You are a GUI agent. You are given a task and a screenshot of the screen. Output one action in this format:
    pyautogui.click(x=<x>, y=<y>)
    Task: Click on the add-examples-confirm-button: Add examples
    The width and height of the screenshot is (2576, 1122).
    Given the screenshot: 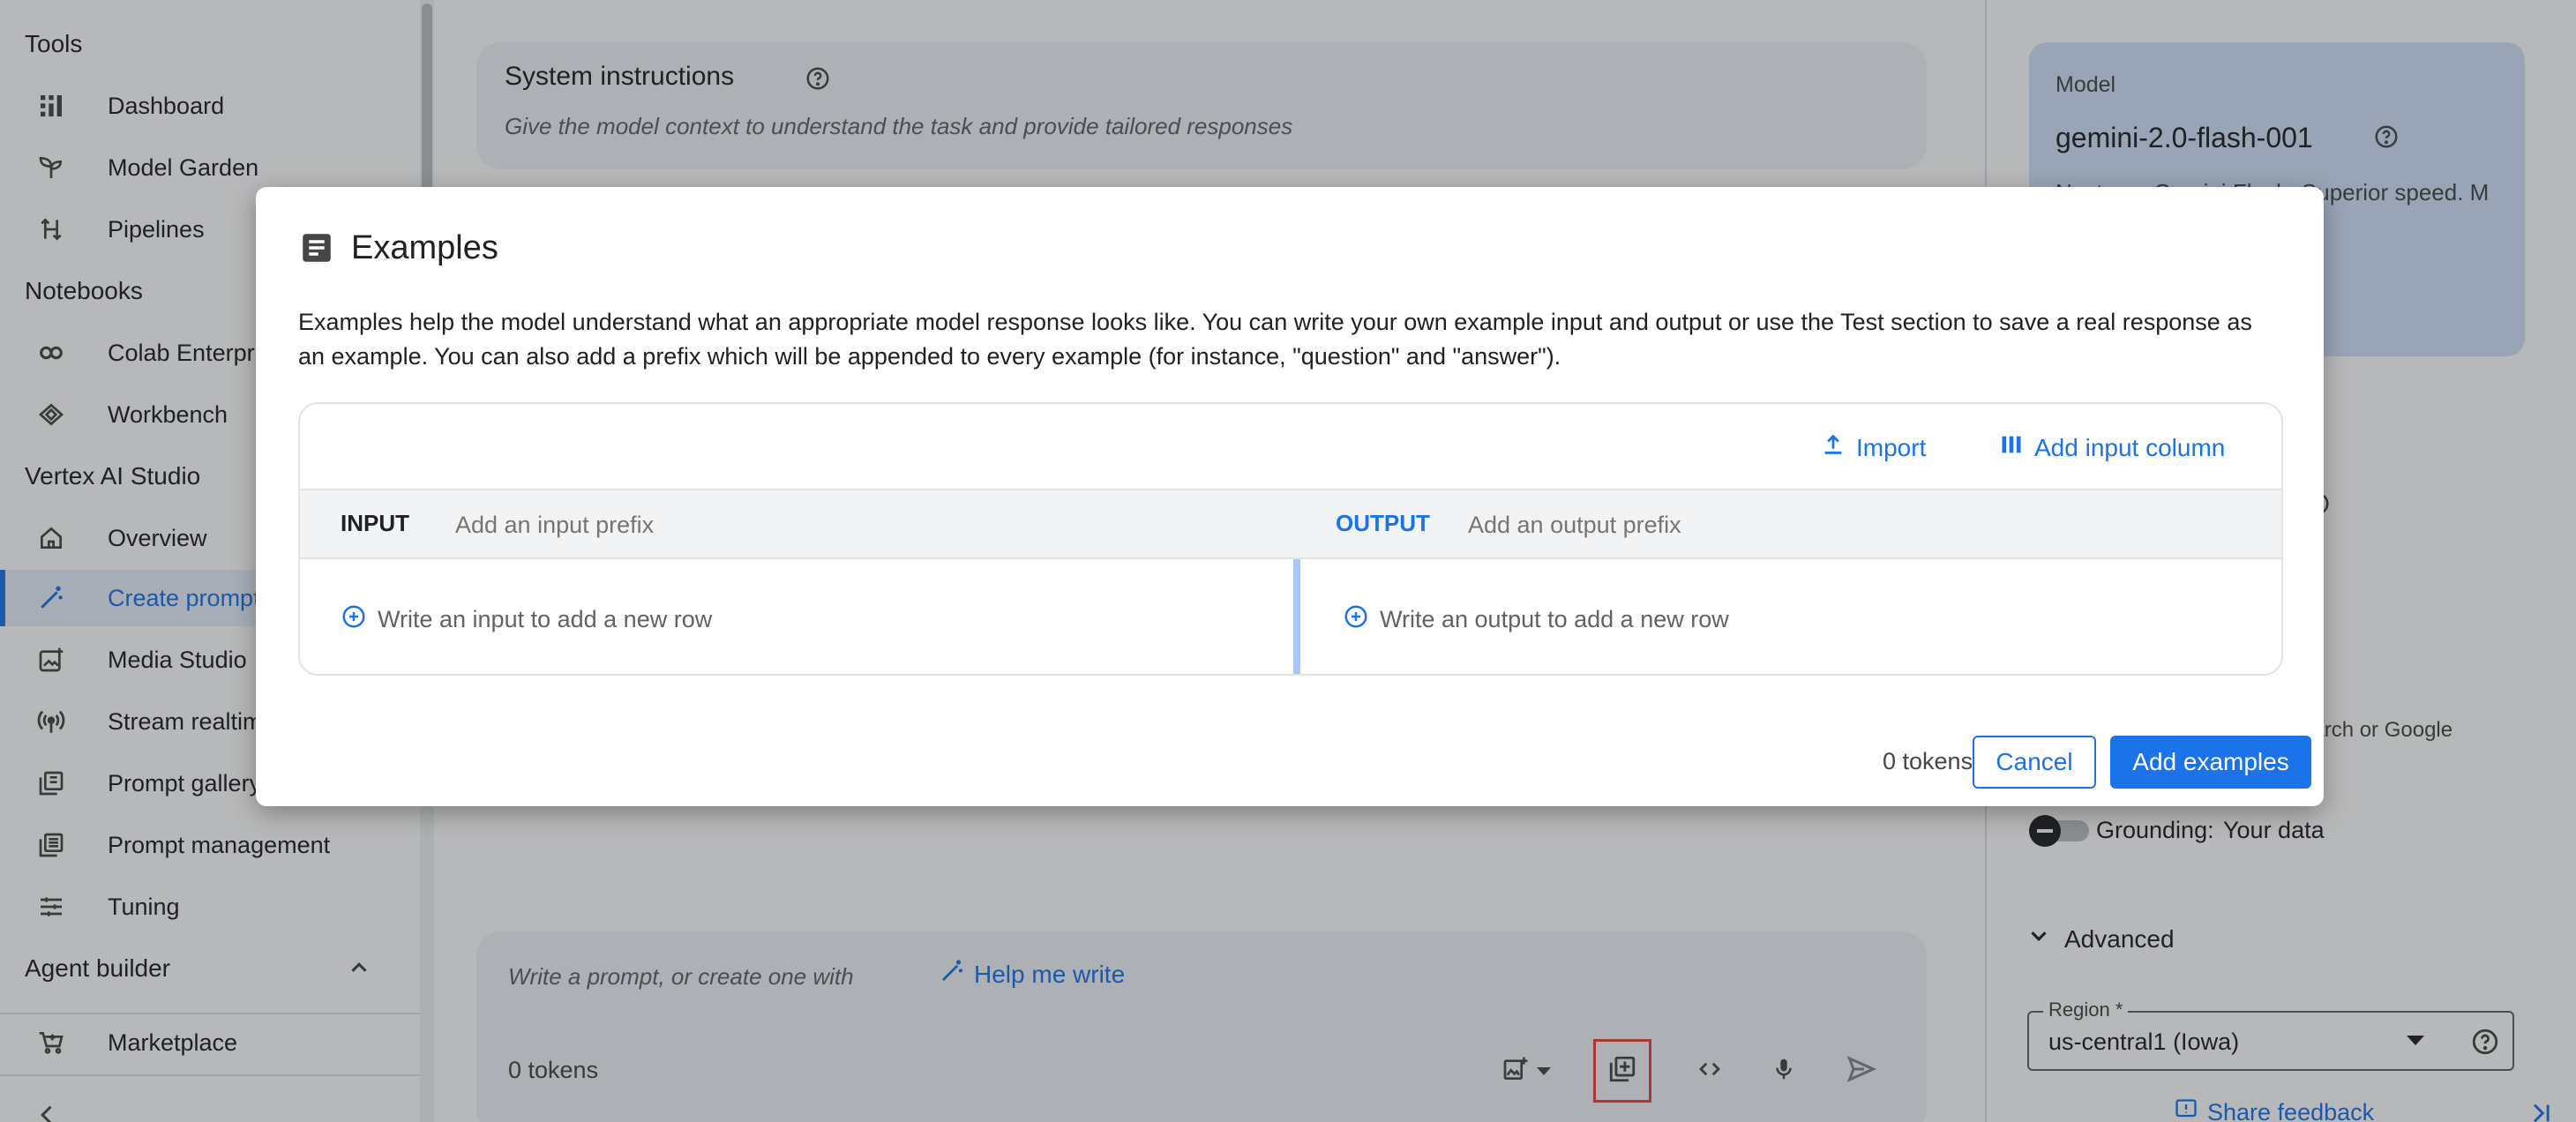 What is the action you would take?
    pyautogui.click(x=2210, y=762)
    